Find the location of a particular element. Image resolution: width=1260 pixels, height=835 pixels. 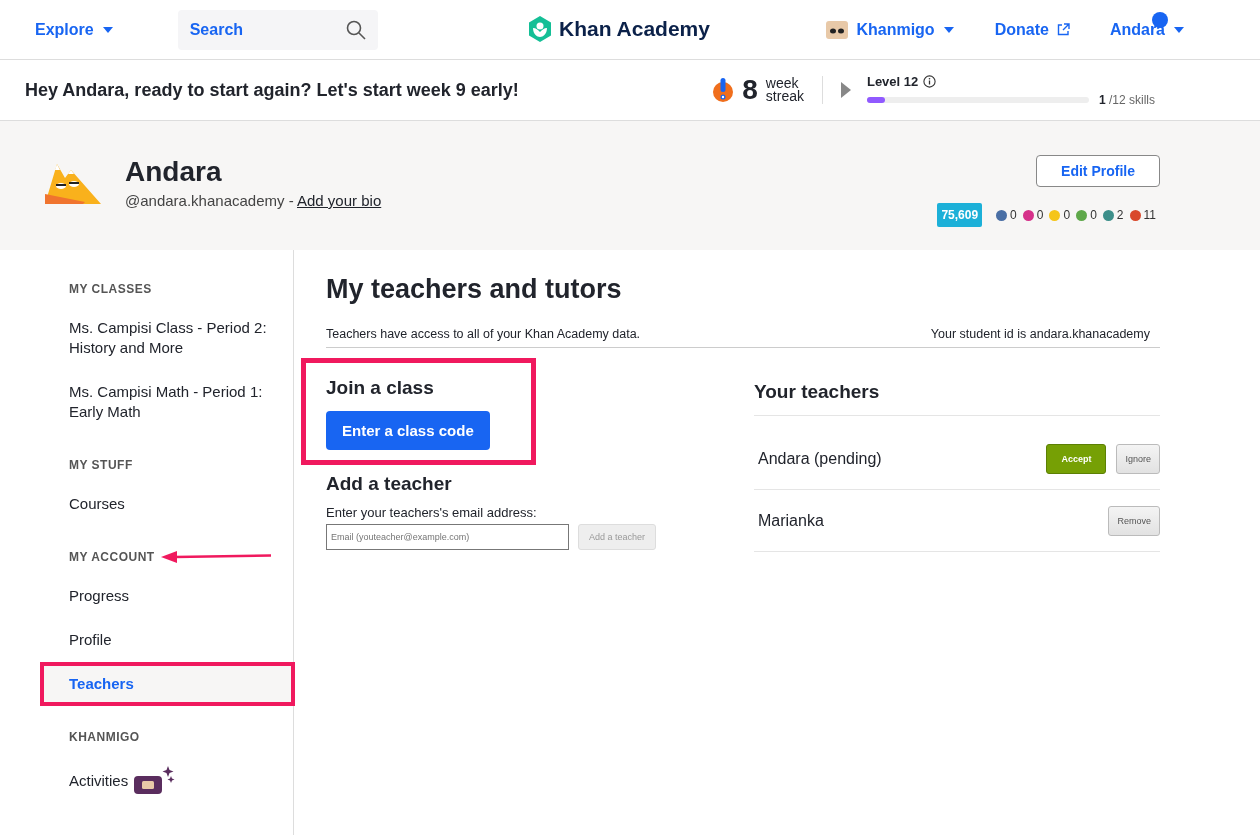

email-field: Email (youteacher@example.com) is located at coordinates (447, 537).